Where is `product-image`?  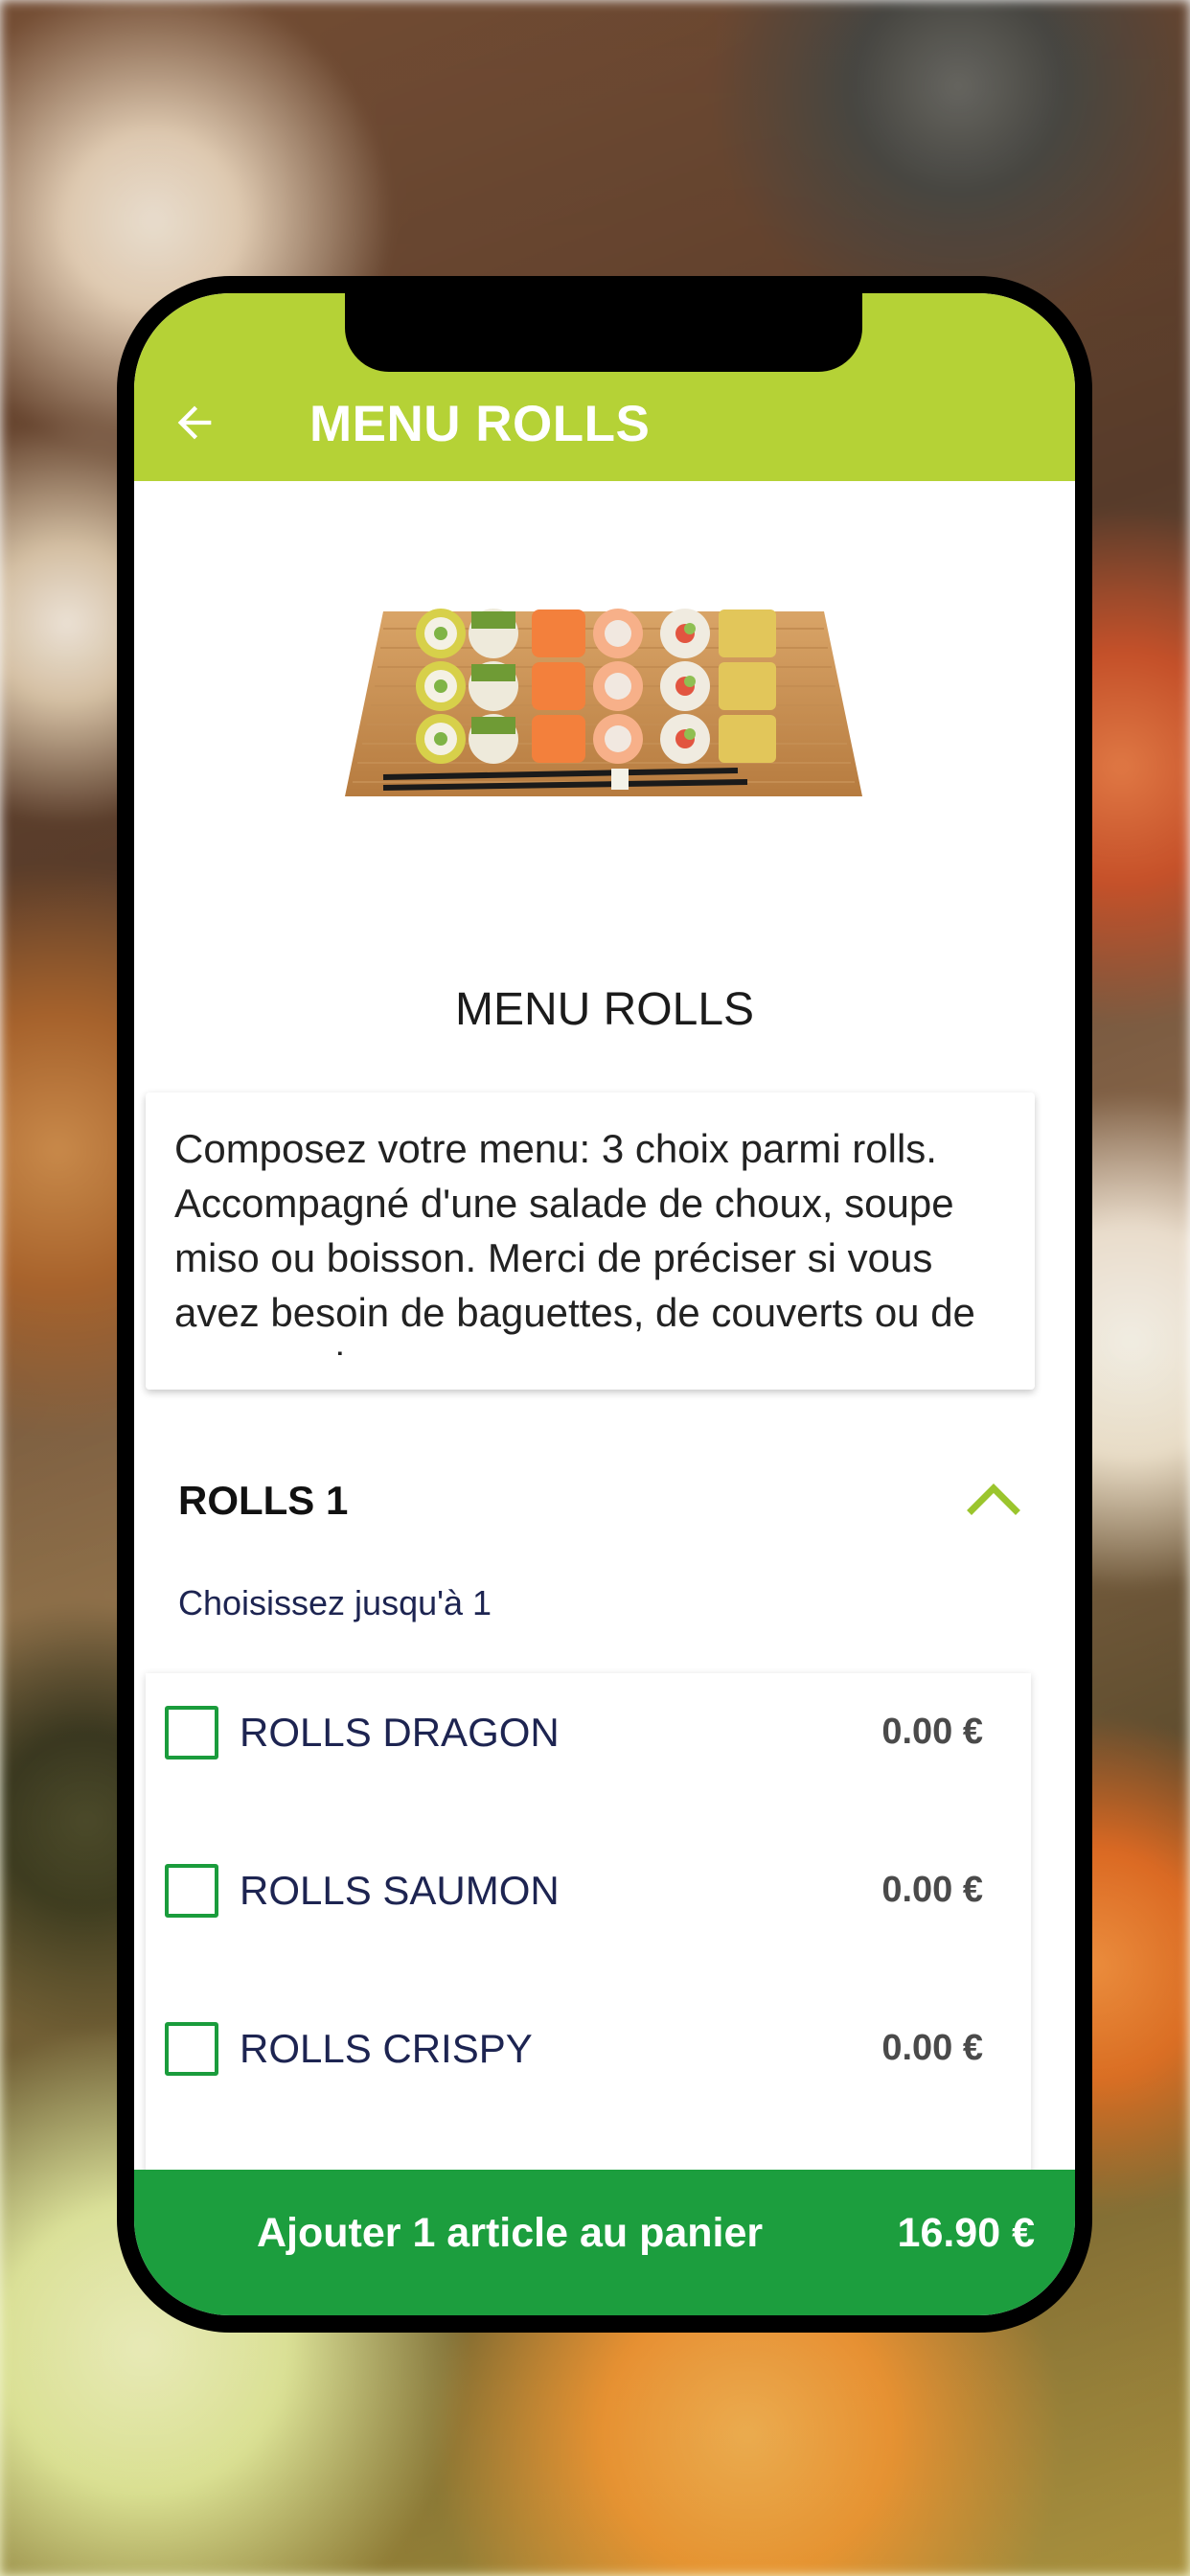 product-image is located at coordinates (604, 702).